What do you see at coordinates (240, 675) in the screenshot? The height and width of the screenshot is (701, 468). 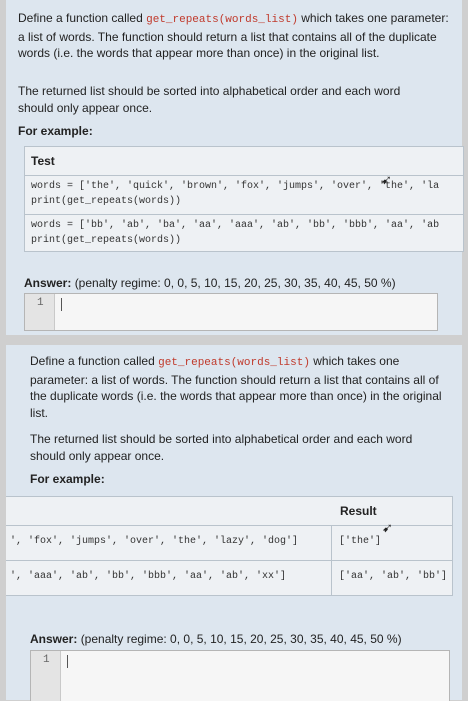 I see `code-editor-2: 1` at bounding box center [240, 675].